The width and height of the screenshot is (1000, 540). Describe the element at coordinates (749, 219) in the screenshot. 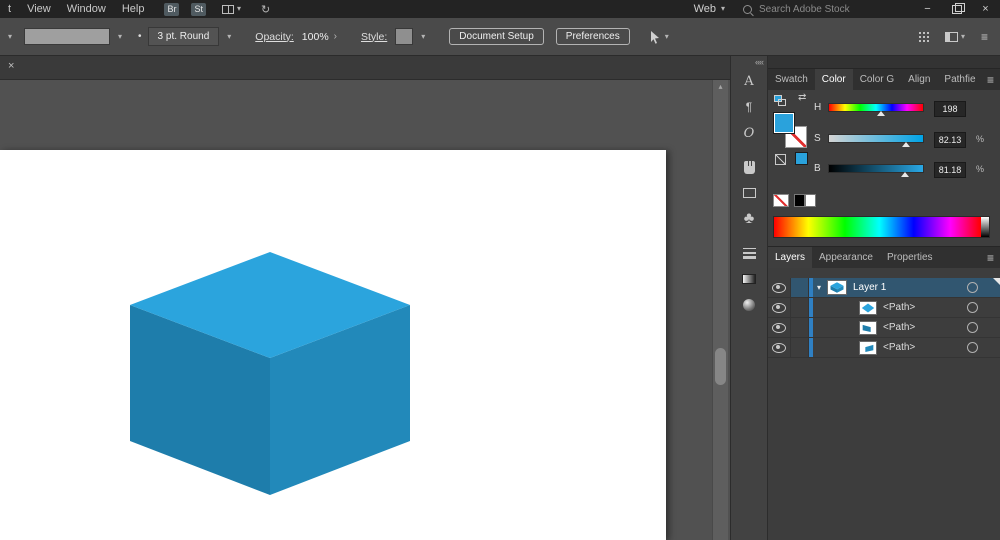

I see `symbols-panel-icon: ♣` at that location.